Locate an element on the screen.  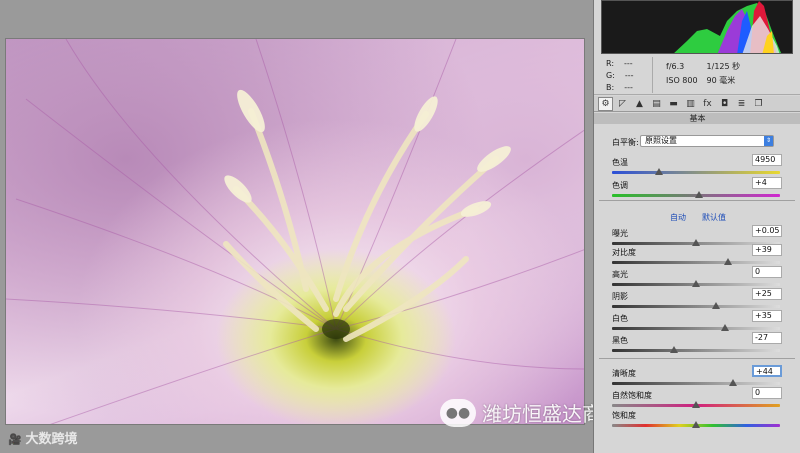
vibrance-value-field: 0 is located at coordinates (767, 393).